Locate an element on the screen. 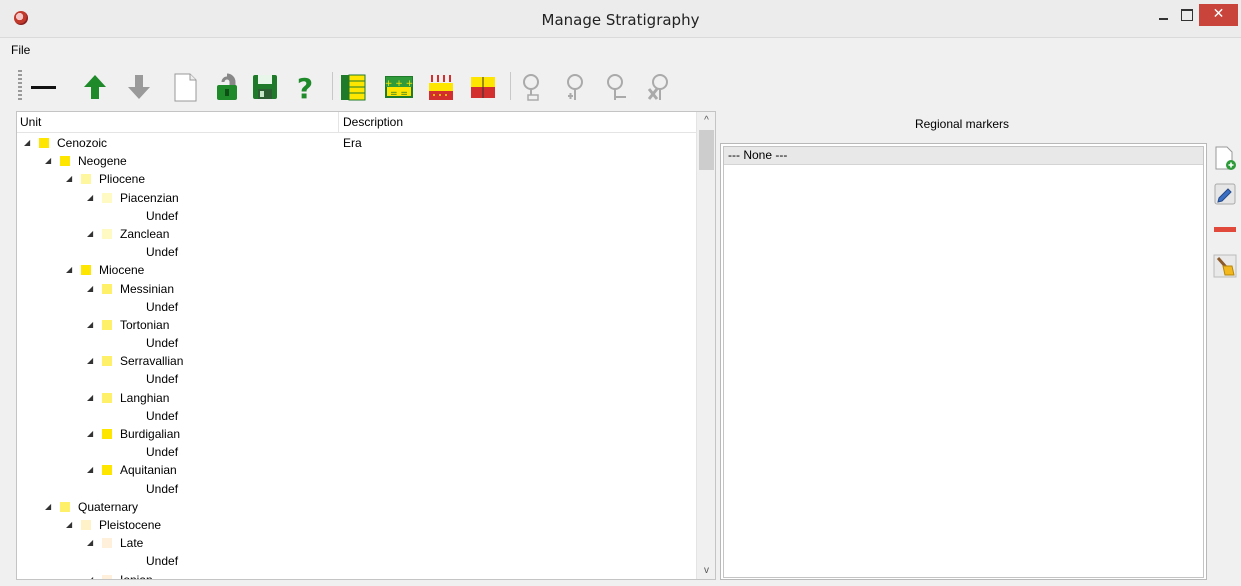 The image size is (1241, 586). tree-row: ◢ Pliocene is located at coordinates (356, 179).